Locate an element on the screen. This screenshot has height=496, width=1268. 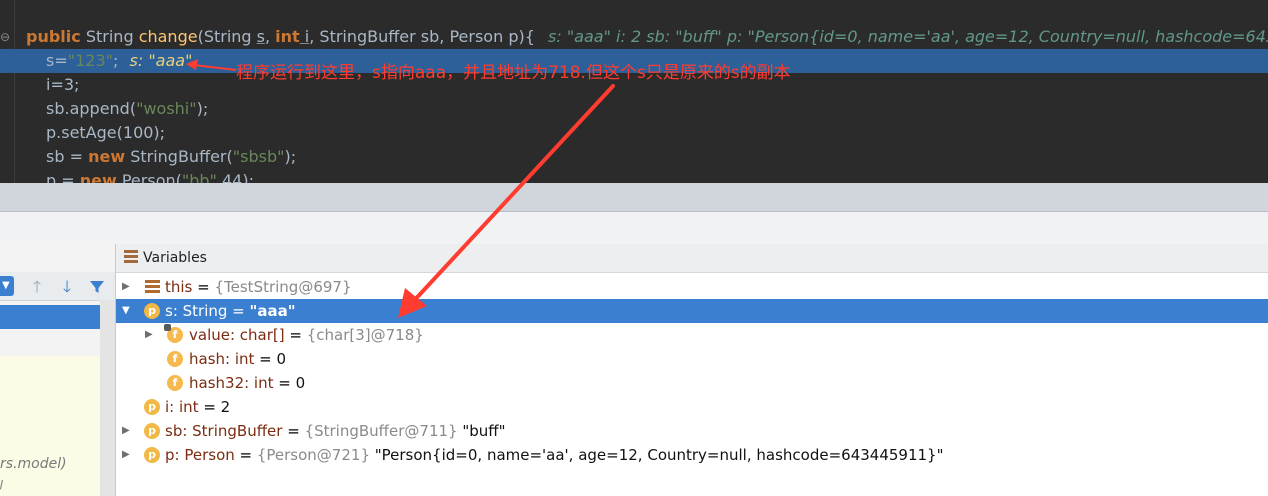
variable-text: i: int = 2 is located at coordinates (197, 407).